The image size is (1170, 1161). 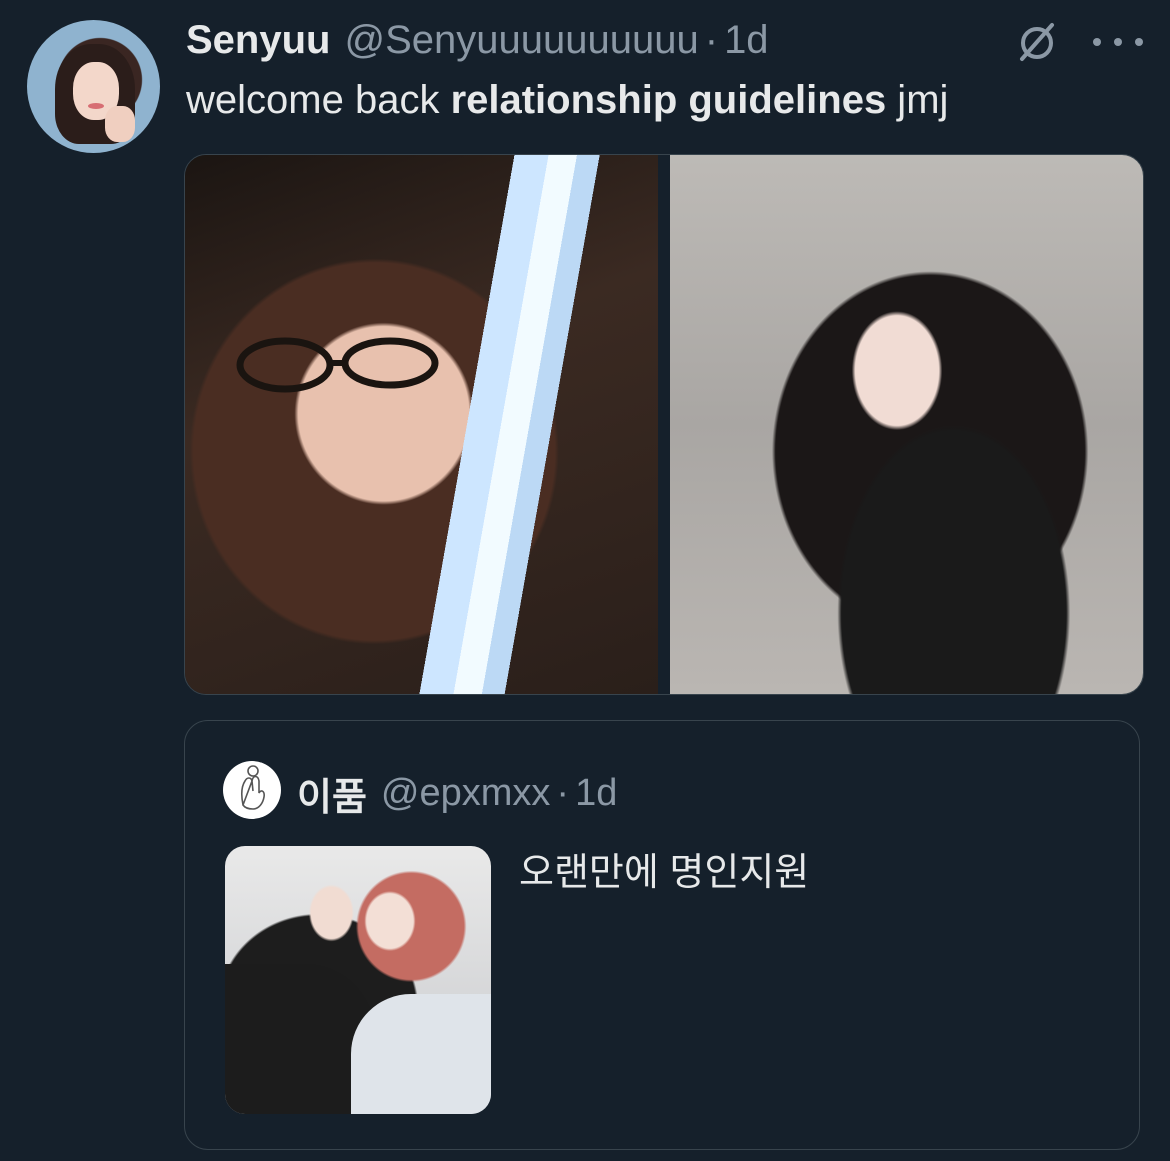 I want to click on thumb-figure-light, so click(x=421, y=1054).